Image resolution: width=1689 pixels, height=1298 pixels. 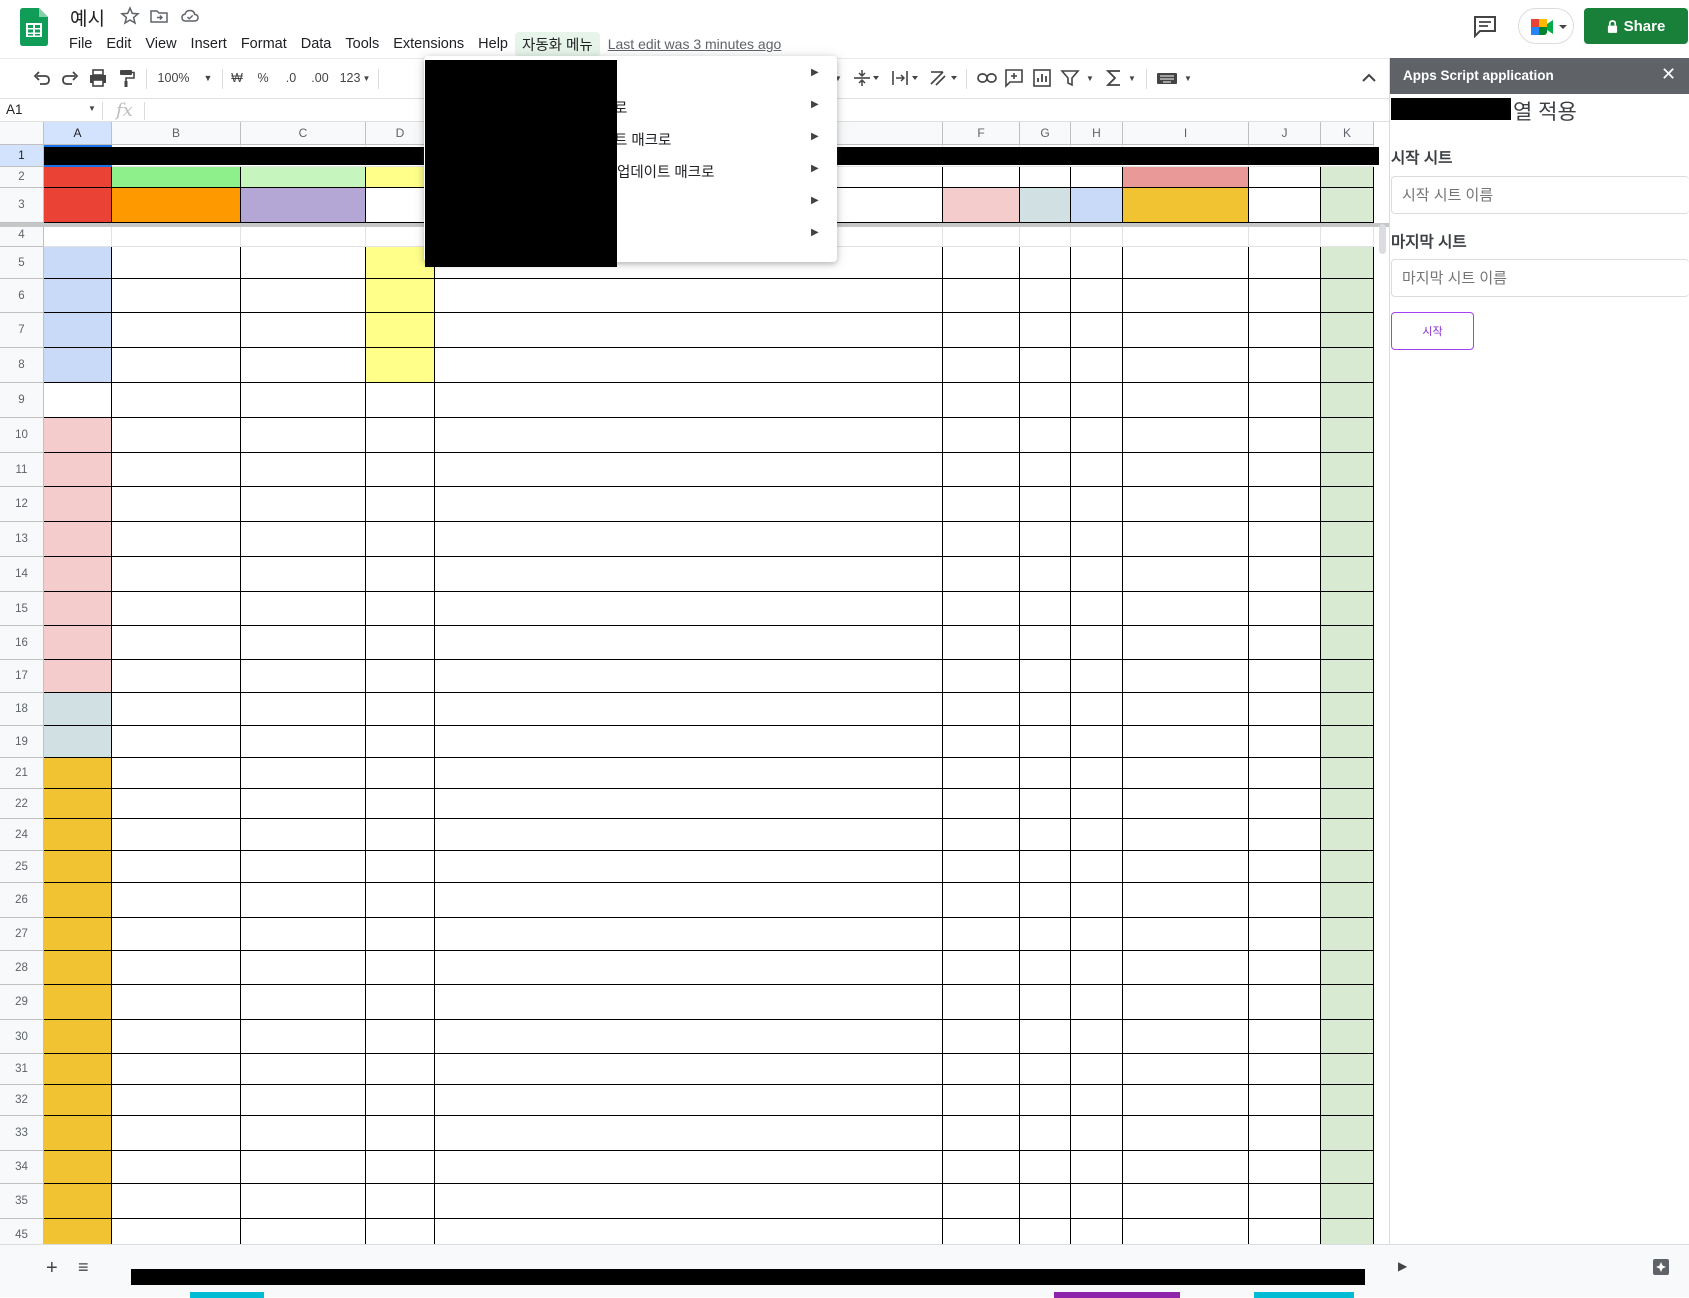 What do you see at coordinates (1285, 709) in the screenshot?
I see `cell-j18` at bounding box center [1285, 709].